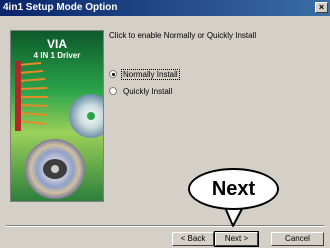  What do you see at coordinates (147, 91) in the screenshot?
I see `quickly-install-label: Quickly Install` at bounding box center [147, 91].